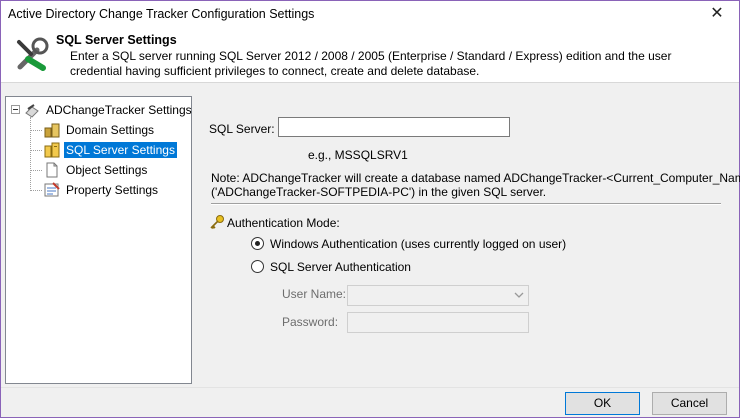 The height and width of the screenshot is (418, 740). I want to click on settings-root-icon, so click(32, 111).